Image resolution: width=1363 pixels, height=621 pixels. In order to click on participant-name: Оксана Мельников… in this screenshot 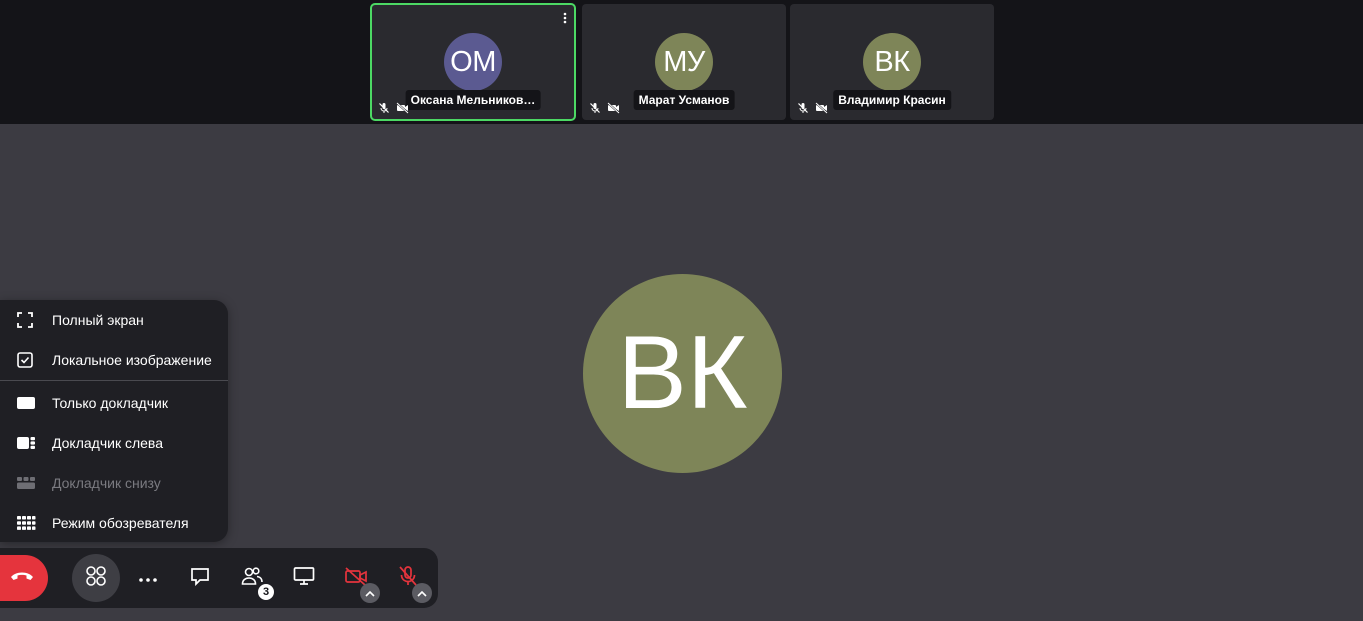, I will do `click(473, 100)`.